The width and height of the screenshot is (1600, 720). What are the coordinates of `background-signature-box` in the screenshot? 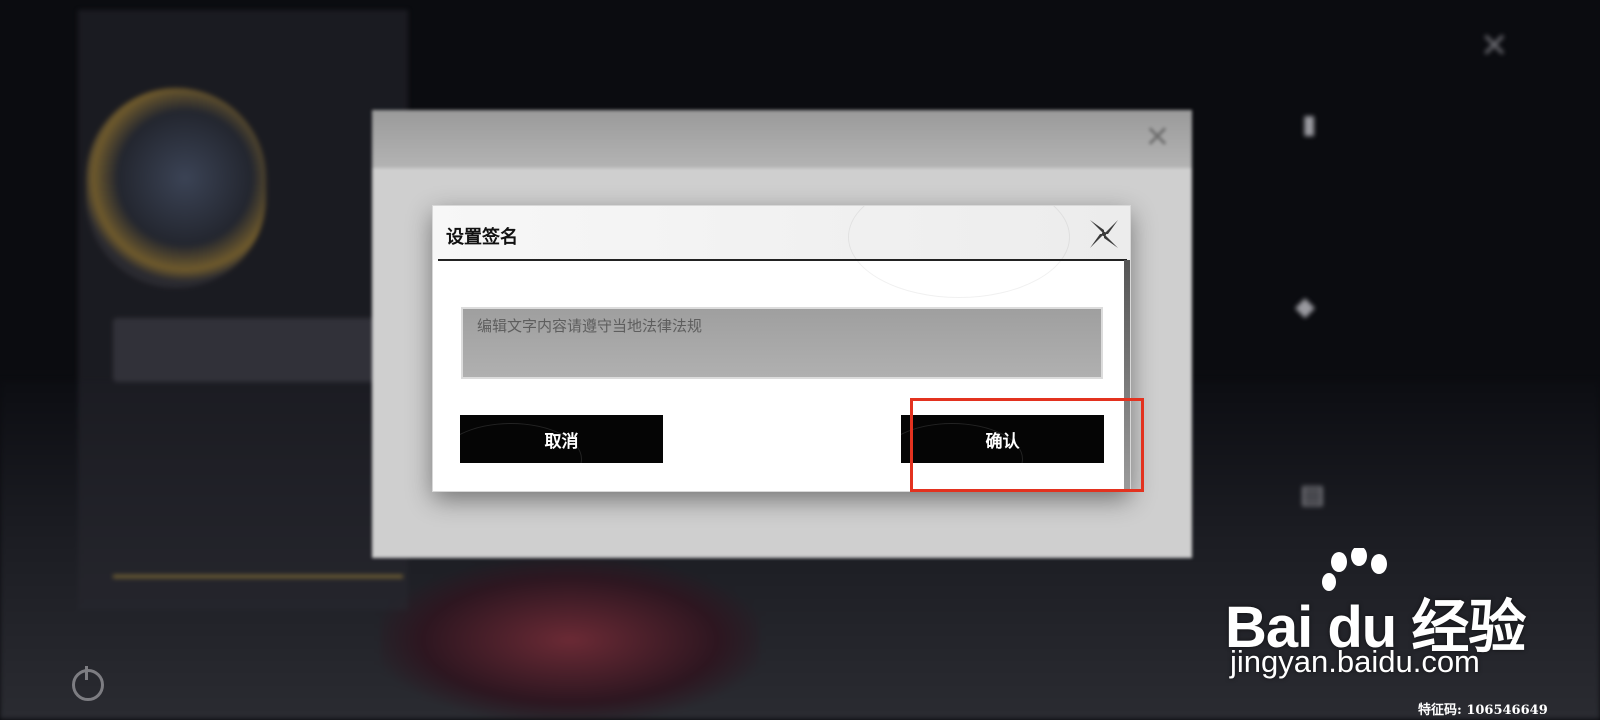 It's located at (248, 350).